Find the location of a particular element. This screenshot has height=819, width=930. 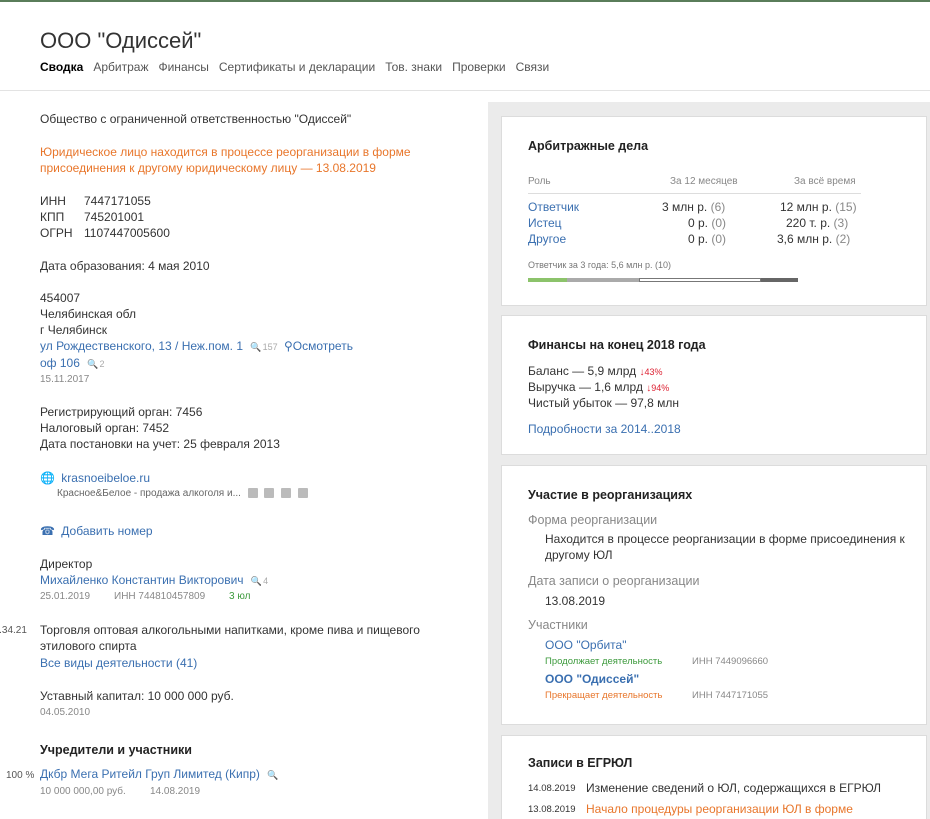

registration-body: Регистрирующий орган: 7456 is located at coordinates (121, 412).